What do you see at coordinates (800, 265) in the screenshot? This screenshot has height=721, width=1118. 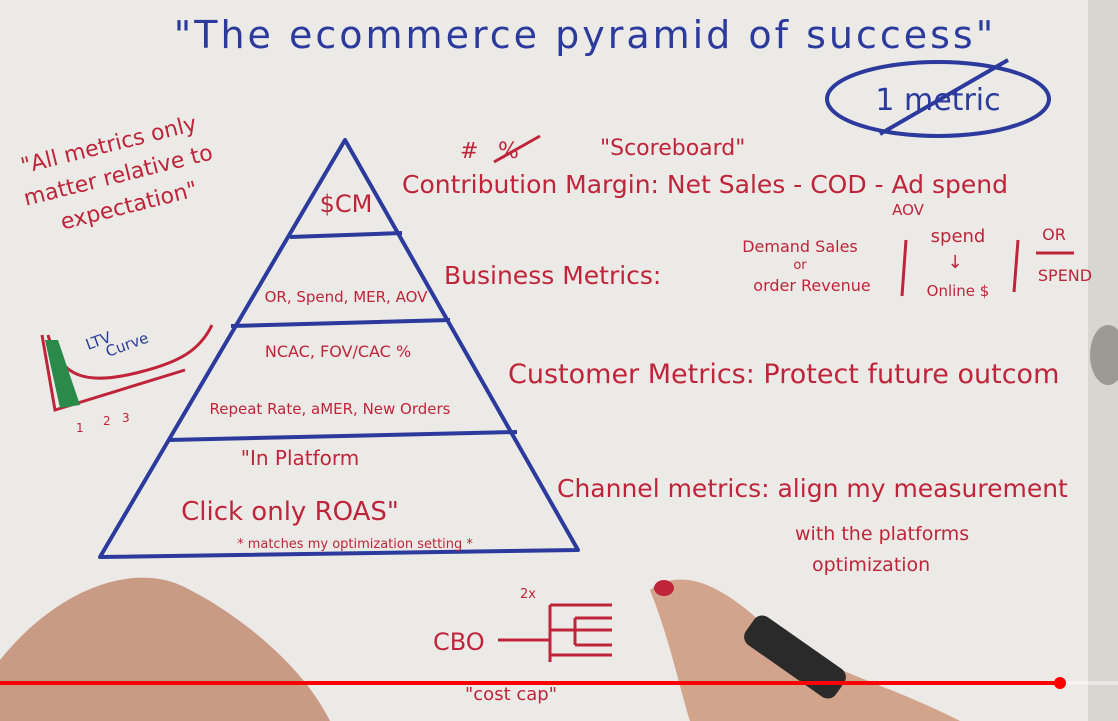 I see `svg-text: or` at bounding box center [800, 265].